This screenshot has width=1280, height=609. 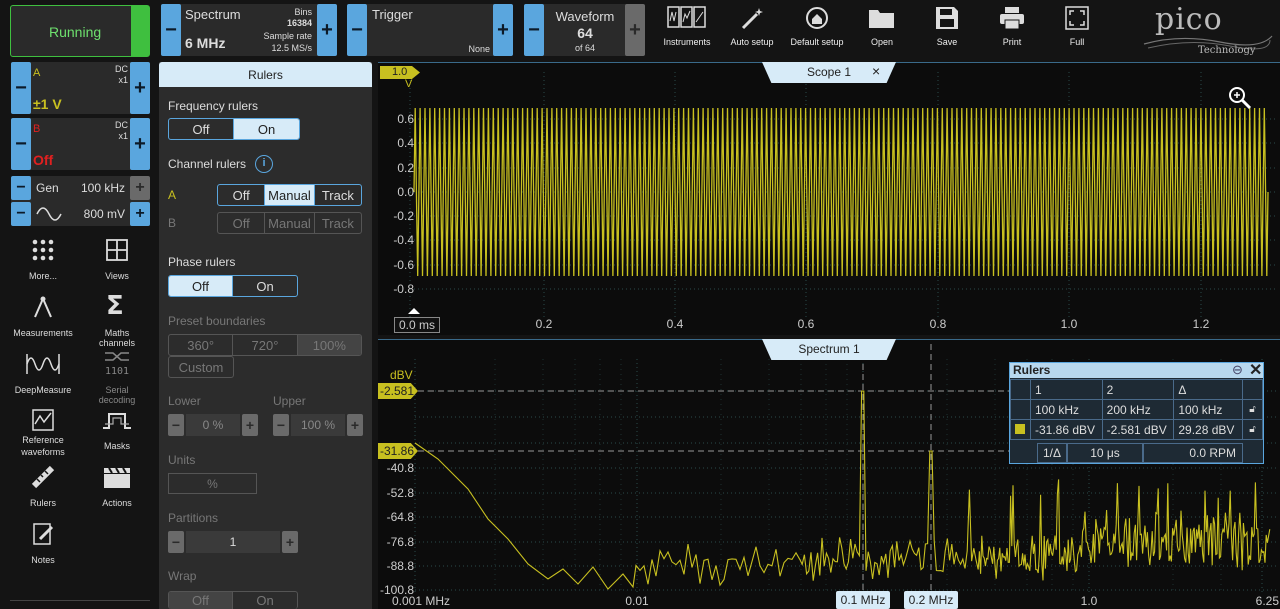 What do you see at coordinates (403, 289) in the screenshot?
I see `scope-y-tick: -0.8` at bounding box center [403, 289].